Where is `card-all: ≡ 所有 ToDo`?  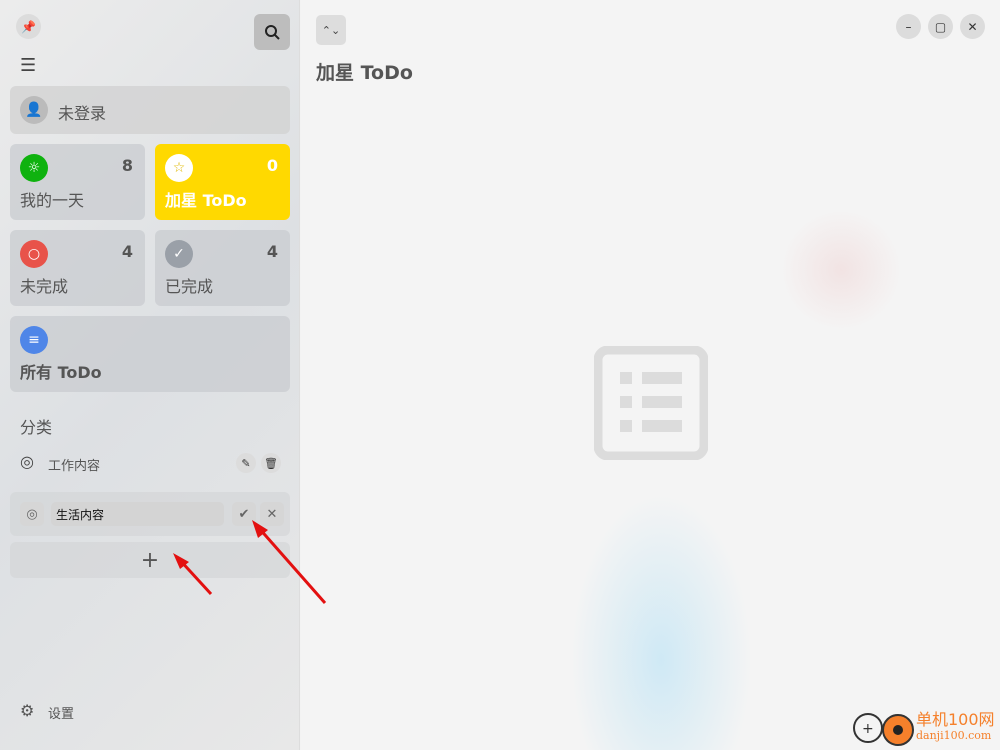 card-all: ≡ 所有 ToDo is located at coordinates (150, 354).